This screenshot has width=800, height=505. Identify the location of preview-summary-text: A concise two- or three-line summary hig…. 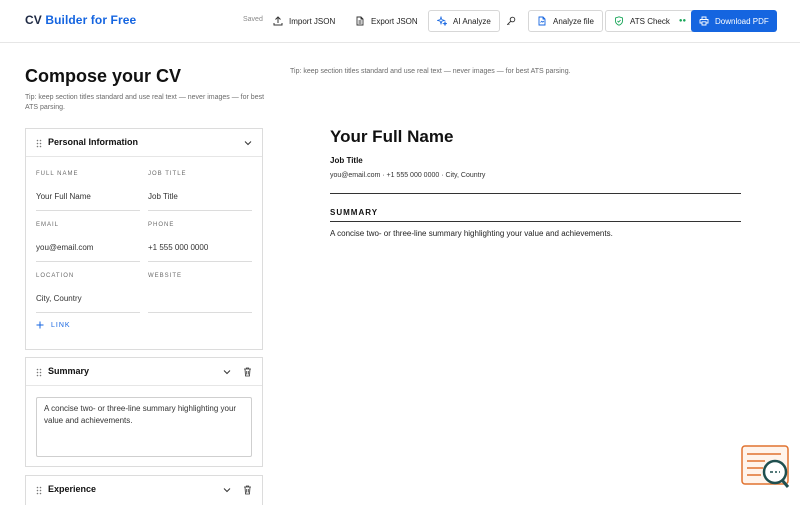
(471, 233).